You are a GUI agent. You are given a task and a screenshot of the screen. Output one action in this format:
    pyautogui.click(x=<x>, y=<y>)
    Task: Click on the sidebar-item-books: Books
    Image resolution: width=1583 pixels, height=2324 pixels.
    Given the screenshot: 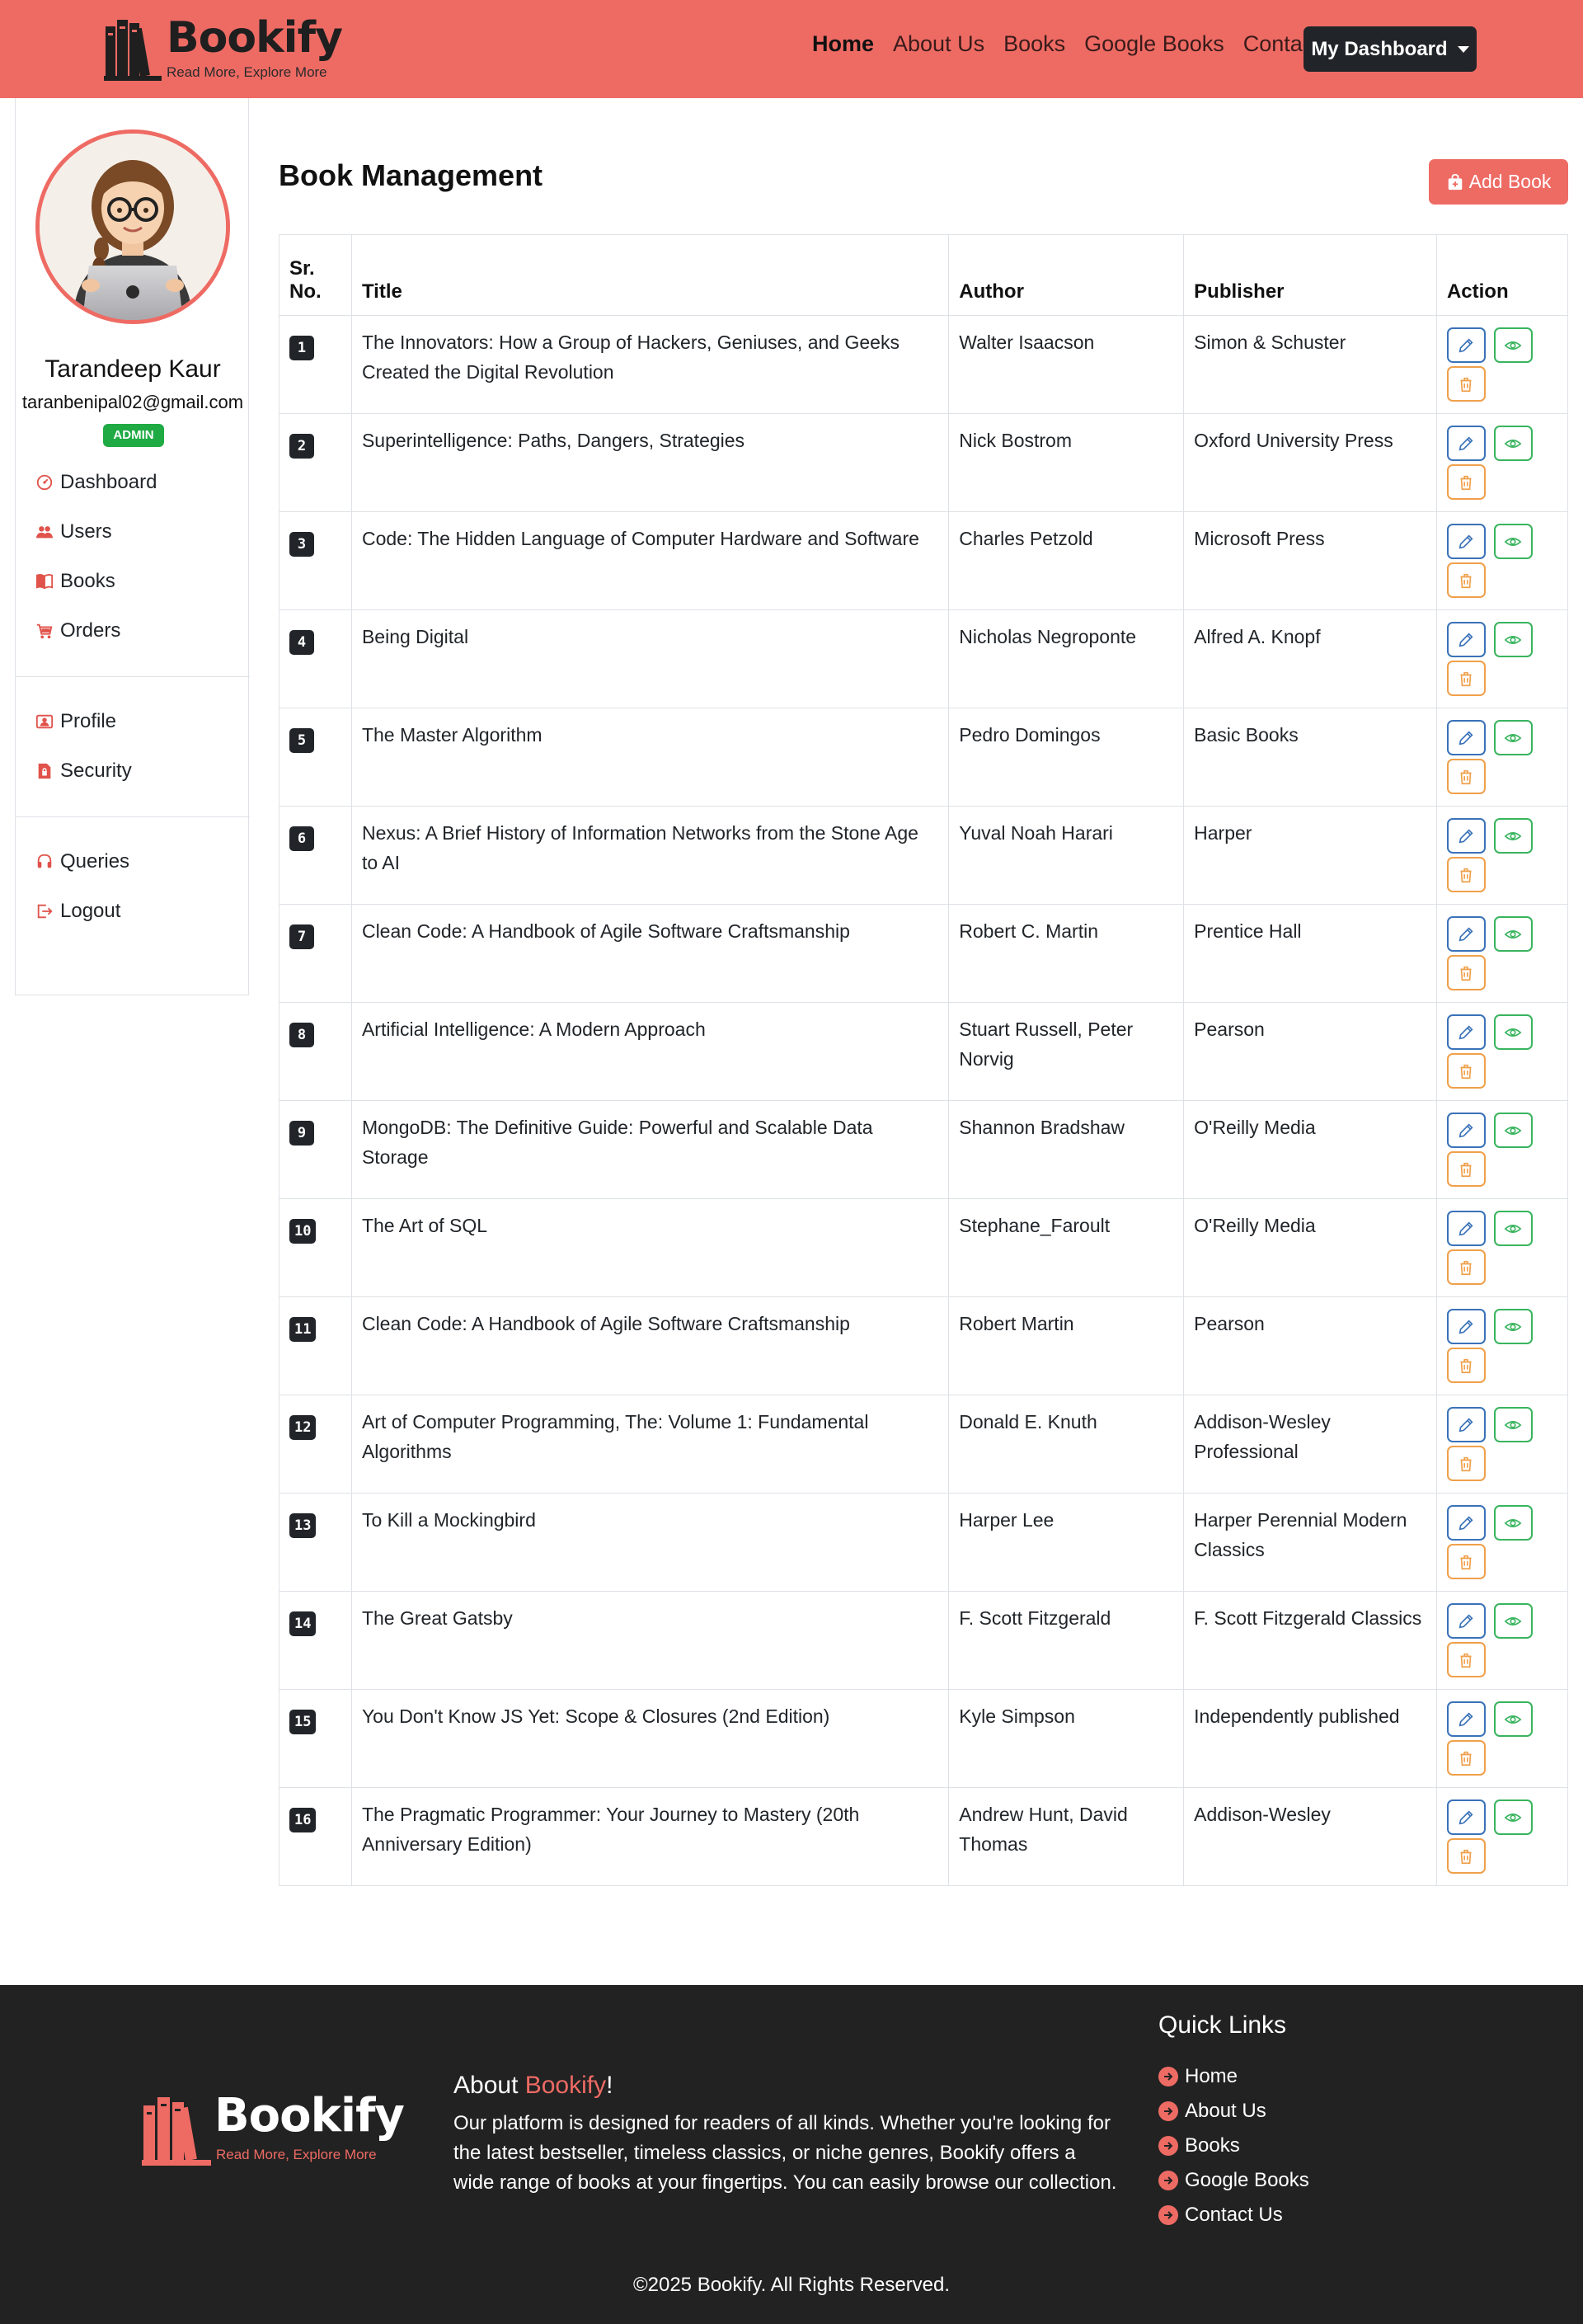 What is the action you would take?
    pyautogui.click(x=75, y=581)
    